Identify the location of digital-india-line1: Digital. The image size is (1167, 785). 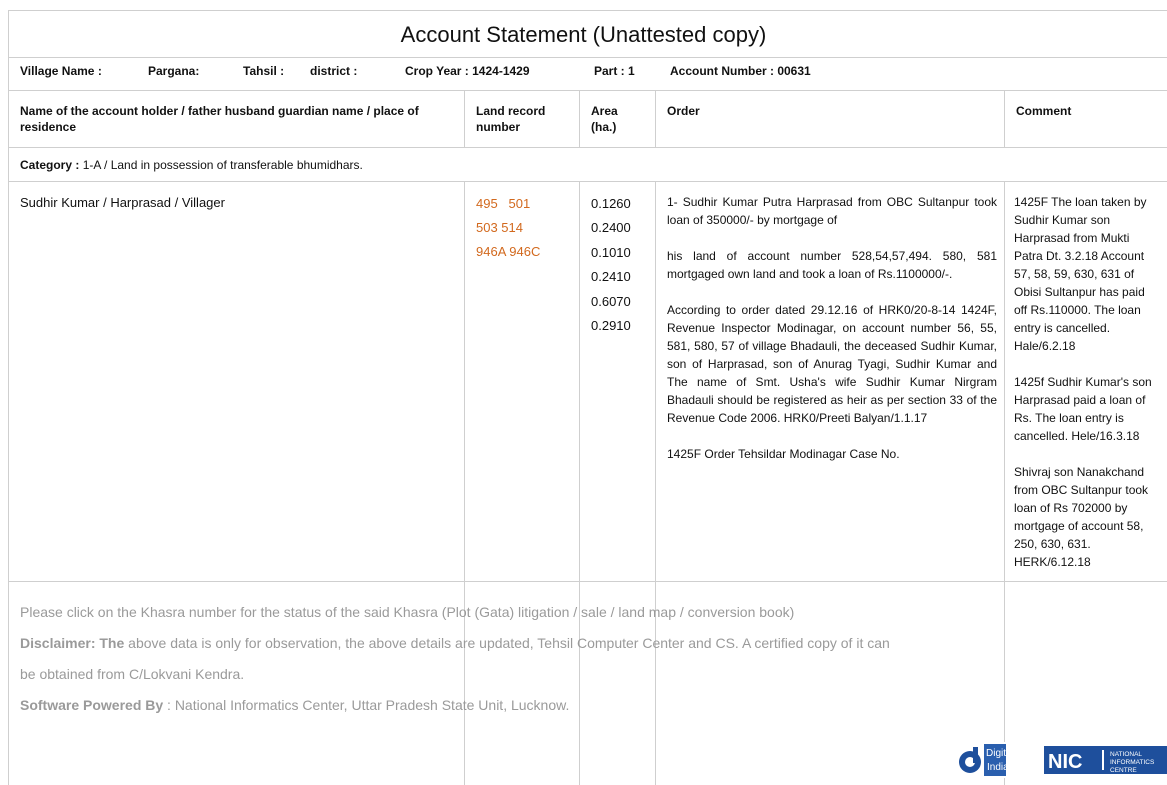
(1000, 753).